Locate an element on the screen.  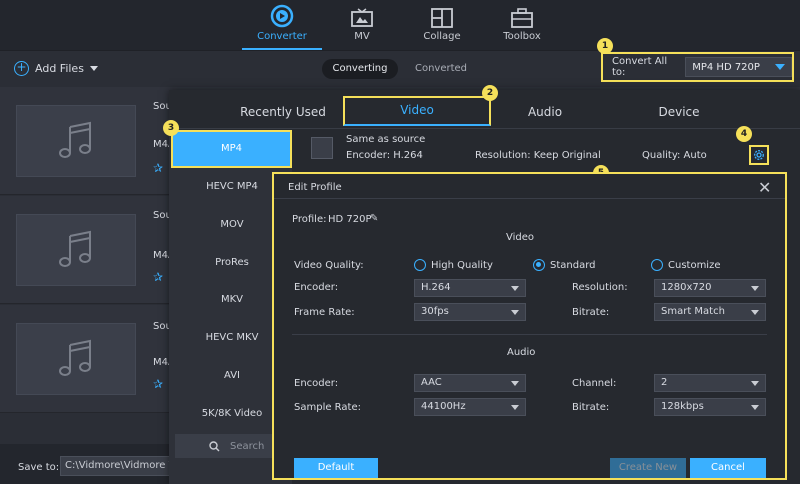
convert-all-control: Convert All to: MP4 HD 720P is located at coordinates (697, 67).